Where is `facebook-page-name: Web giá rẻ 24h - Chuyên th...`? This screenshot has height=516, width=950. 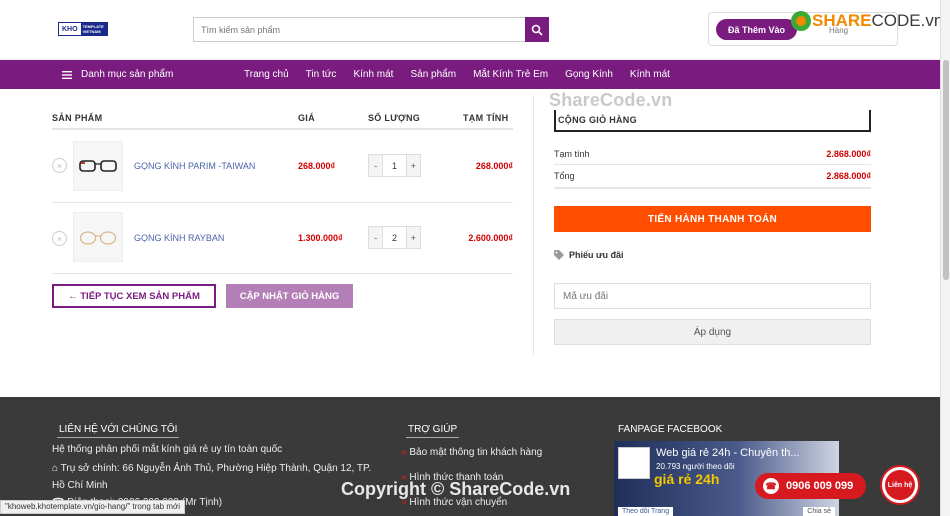
facebook-page-name: Web giá rẻ 24h - Chuyên th... is located at coordinates (728, 453).